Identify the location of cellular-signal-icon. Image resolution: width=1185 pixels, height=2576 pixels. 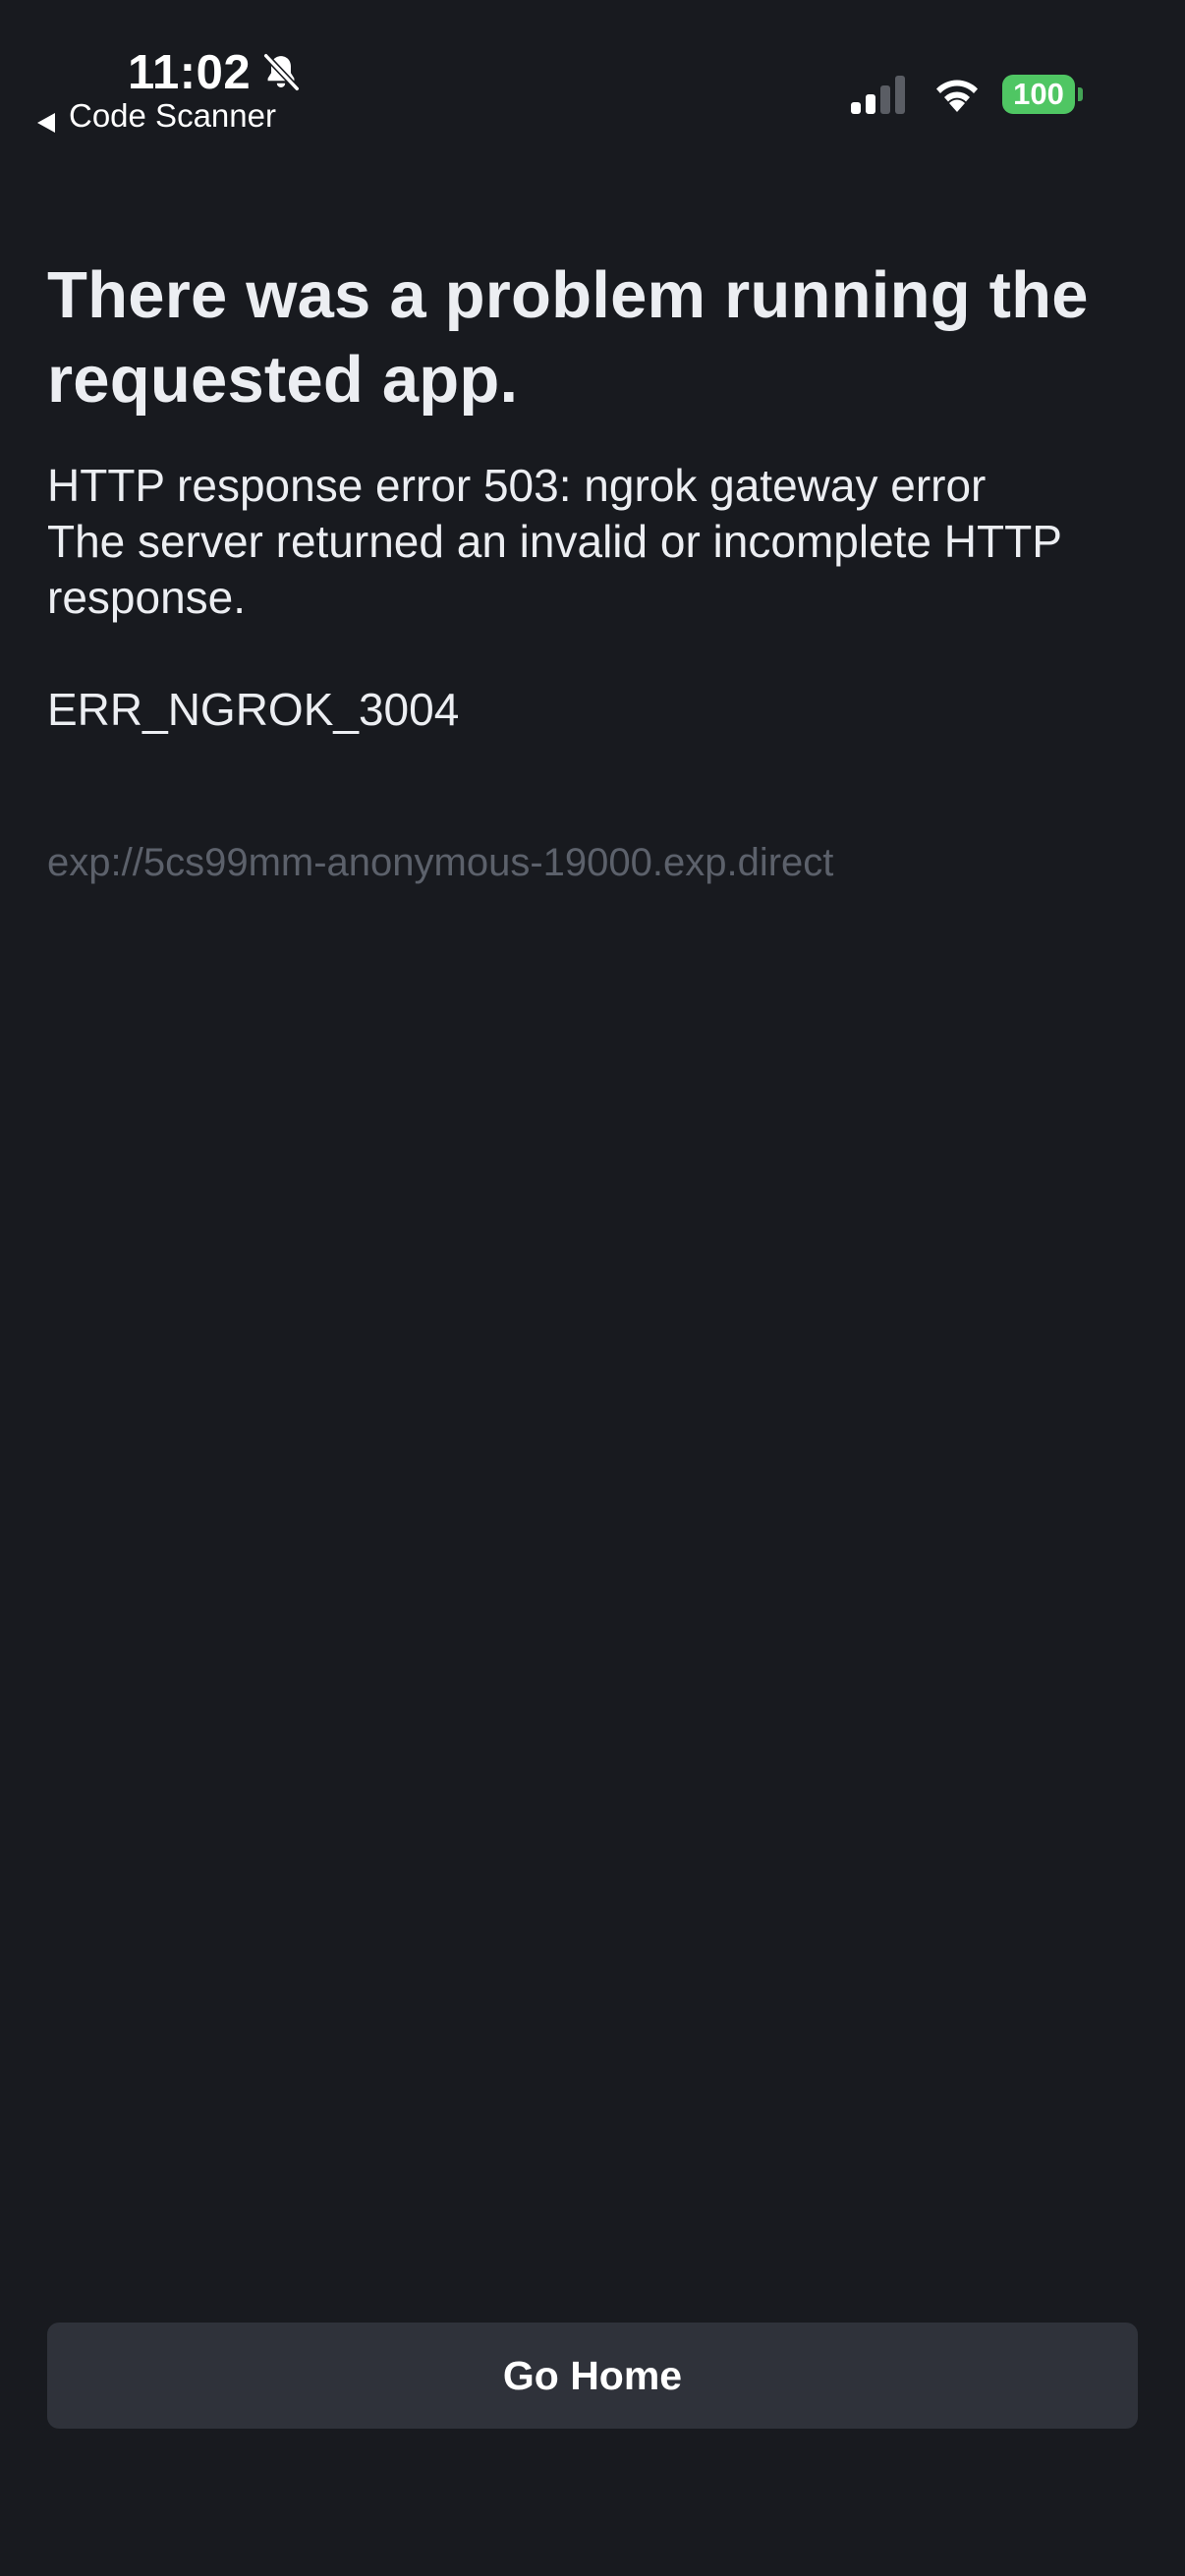
(879, 94).